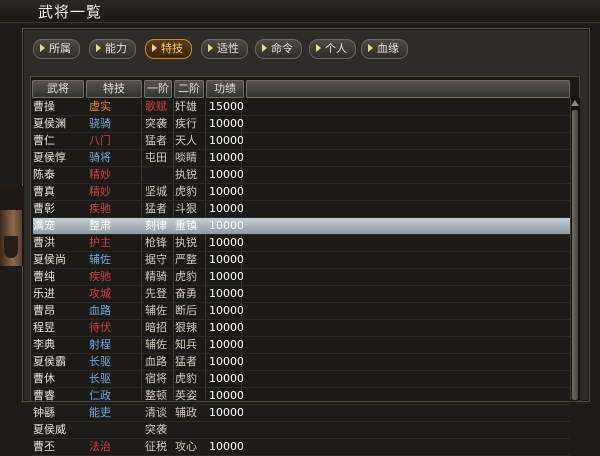 The height and width of the screenshot is (456, 600). Describe the element at coordinates (301, 379) in the screenshot. I see `table-row: 曹休 长驱 宿将 虎豹 10000` at that location.